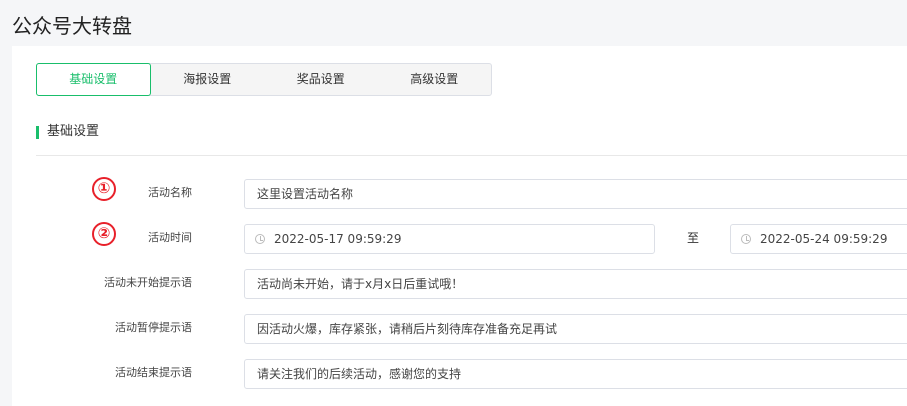  I want to click on tab-bar: 基础设置 海报设置 奖品设置 高级设置, so click(264, 79).